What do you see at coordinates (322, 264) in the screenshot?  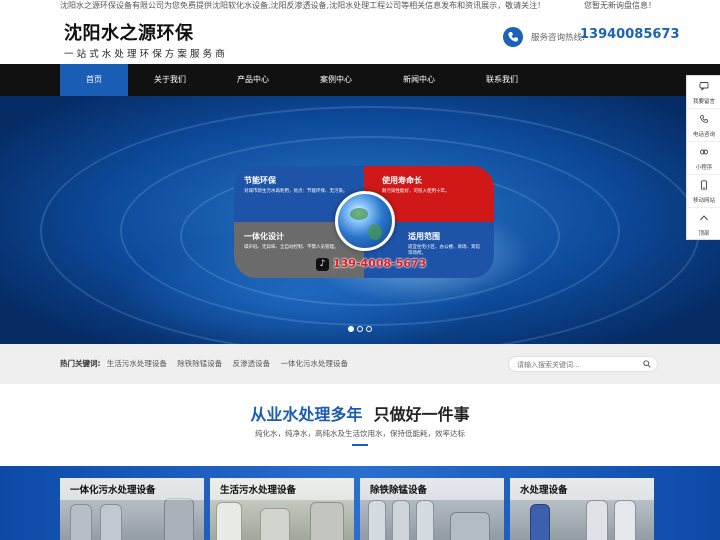 I see `tiktok-icon: ♪` at bounding box center [322, 264].